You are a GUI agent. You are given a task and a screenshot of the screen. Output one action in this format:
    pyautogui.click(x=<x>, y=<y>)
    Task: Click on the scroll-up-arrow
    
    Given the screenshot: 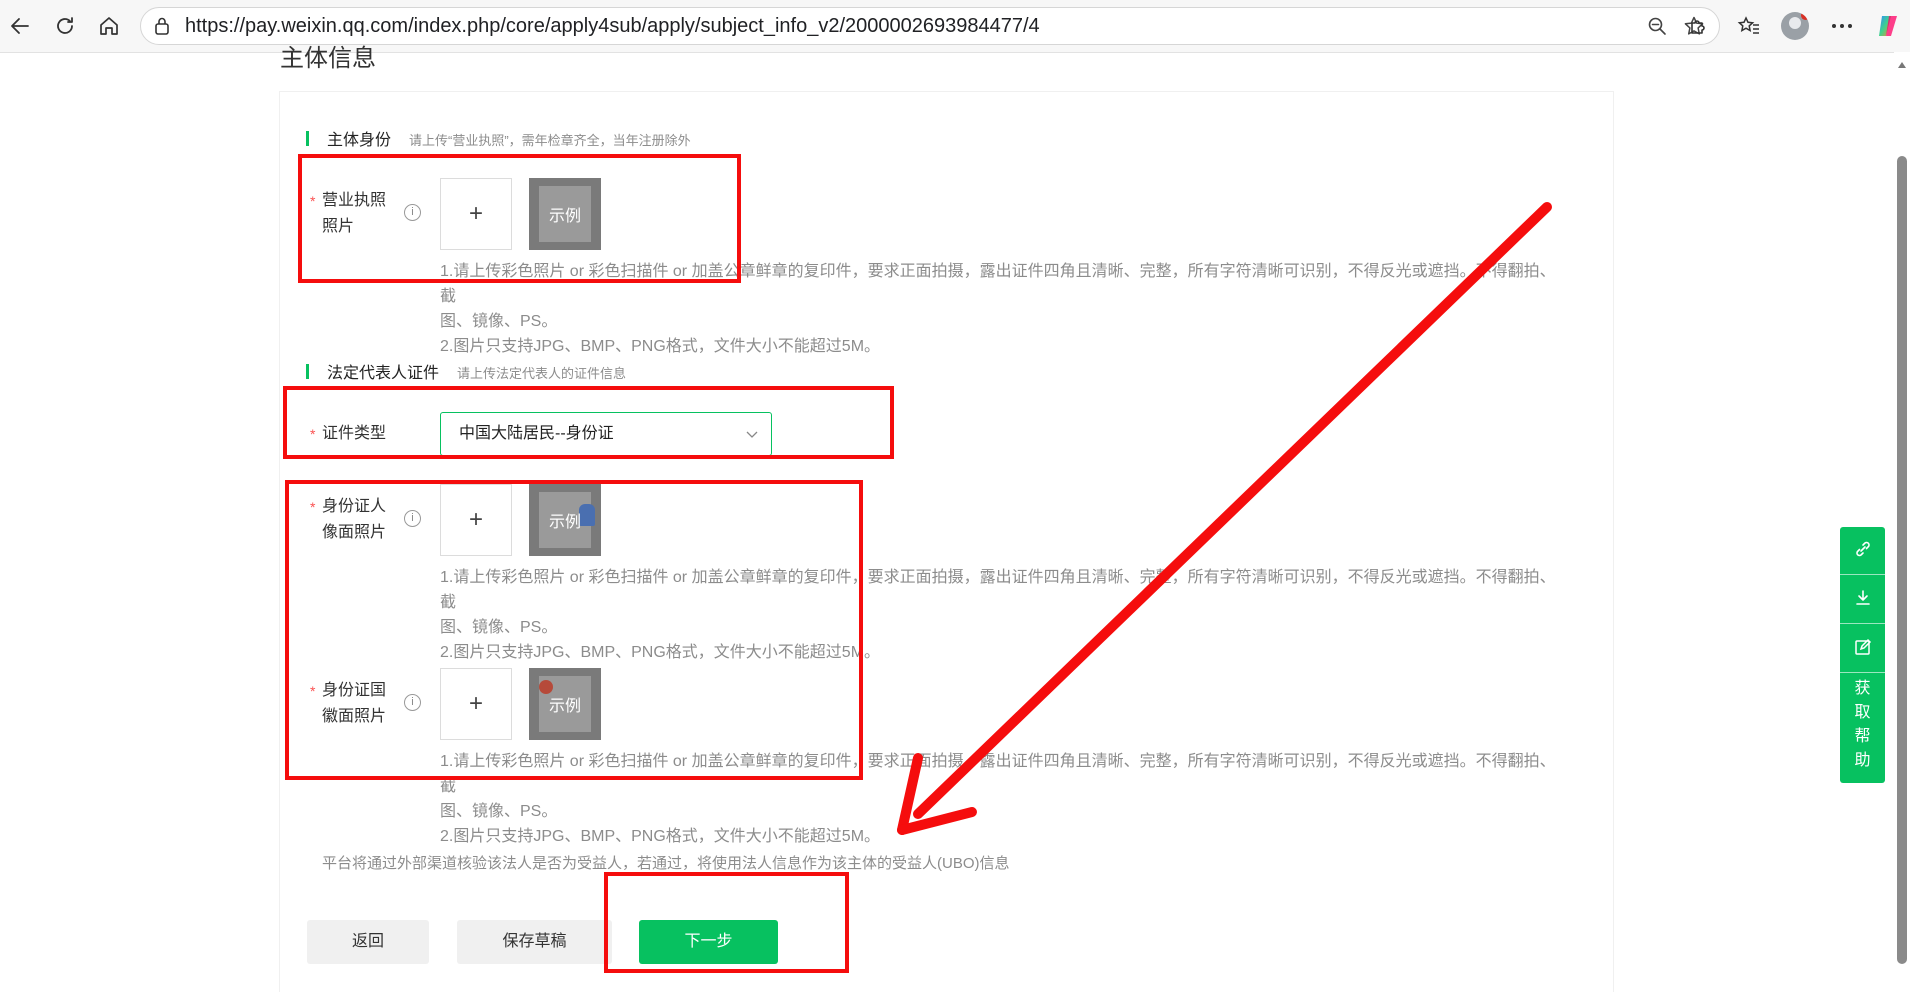 What is the action you would take?
    pyautogui.click(x=1902, y=65)
    